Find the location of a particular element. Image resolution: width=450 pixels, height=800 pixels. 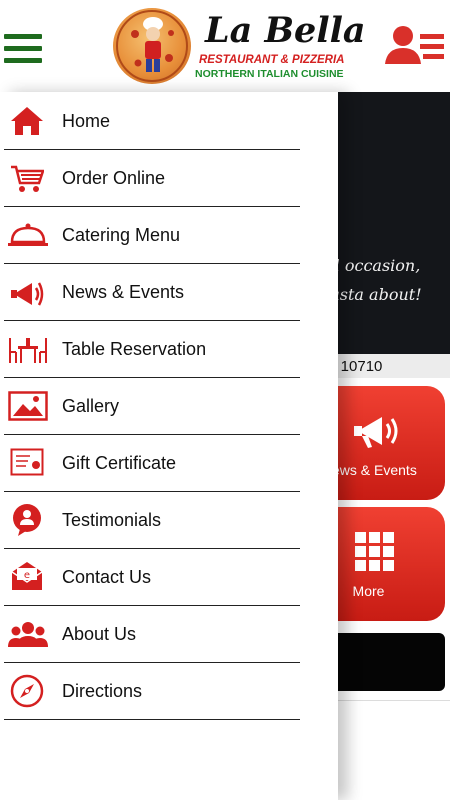

logo-title: La Bella is located at coordinates (285, 30).